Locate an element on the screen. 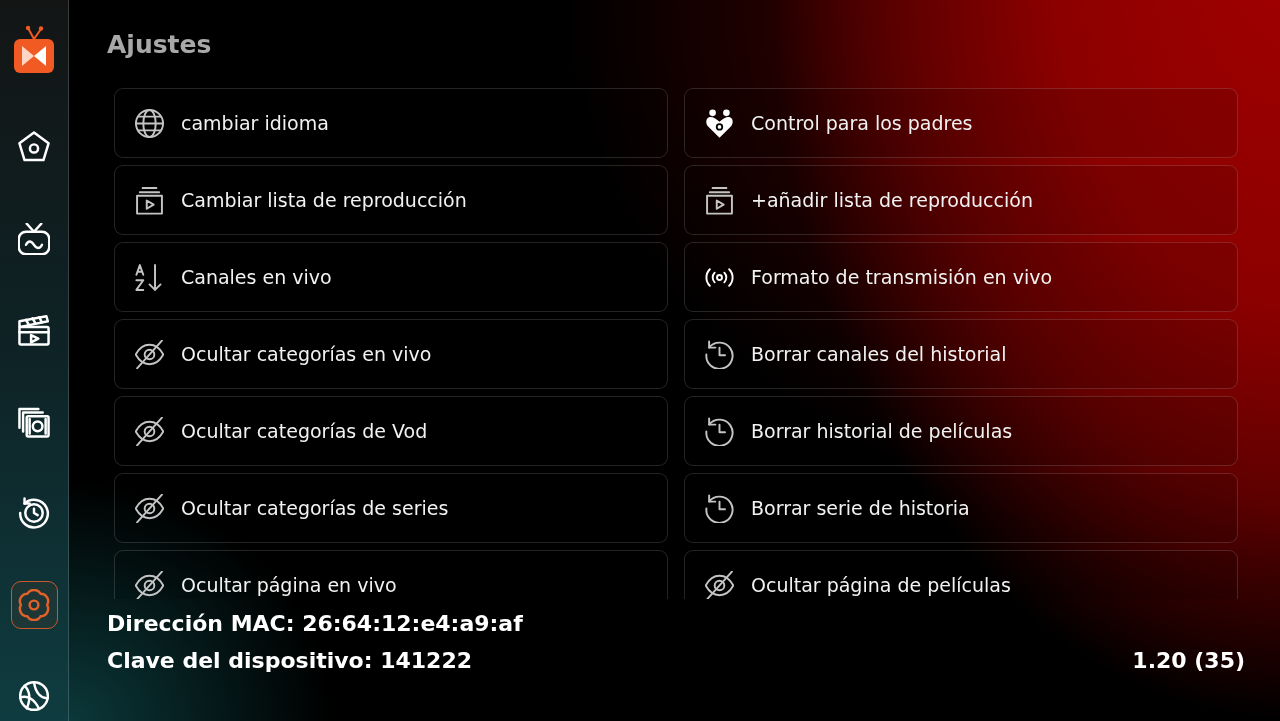 Image resolution: width=1280 pixels, height=721 pixels. settings-option: Ocultar categorías de series is located at coordinates (391, 508).